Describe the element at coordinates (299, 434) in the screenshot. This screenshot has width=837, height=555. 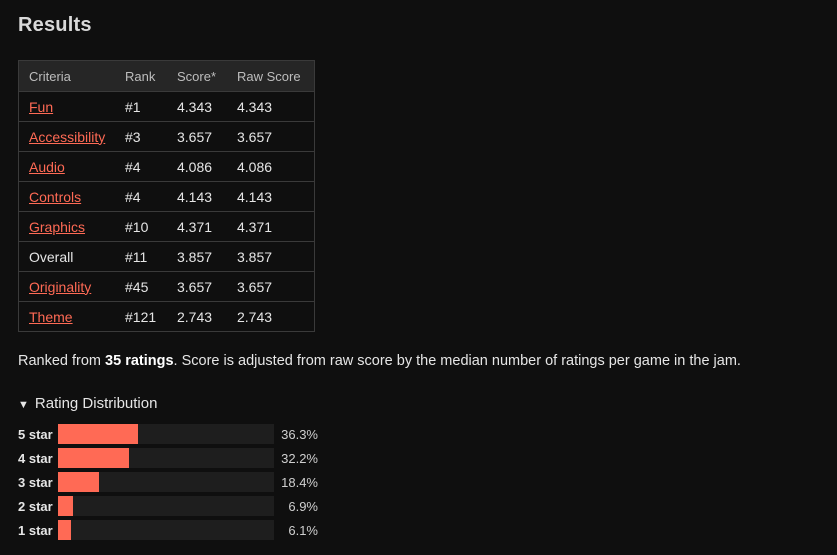
I see `distribution-percent: 36.3%` at that location.